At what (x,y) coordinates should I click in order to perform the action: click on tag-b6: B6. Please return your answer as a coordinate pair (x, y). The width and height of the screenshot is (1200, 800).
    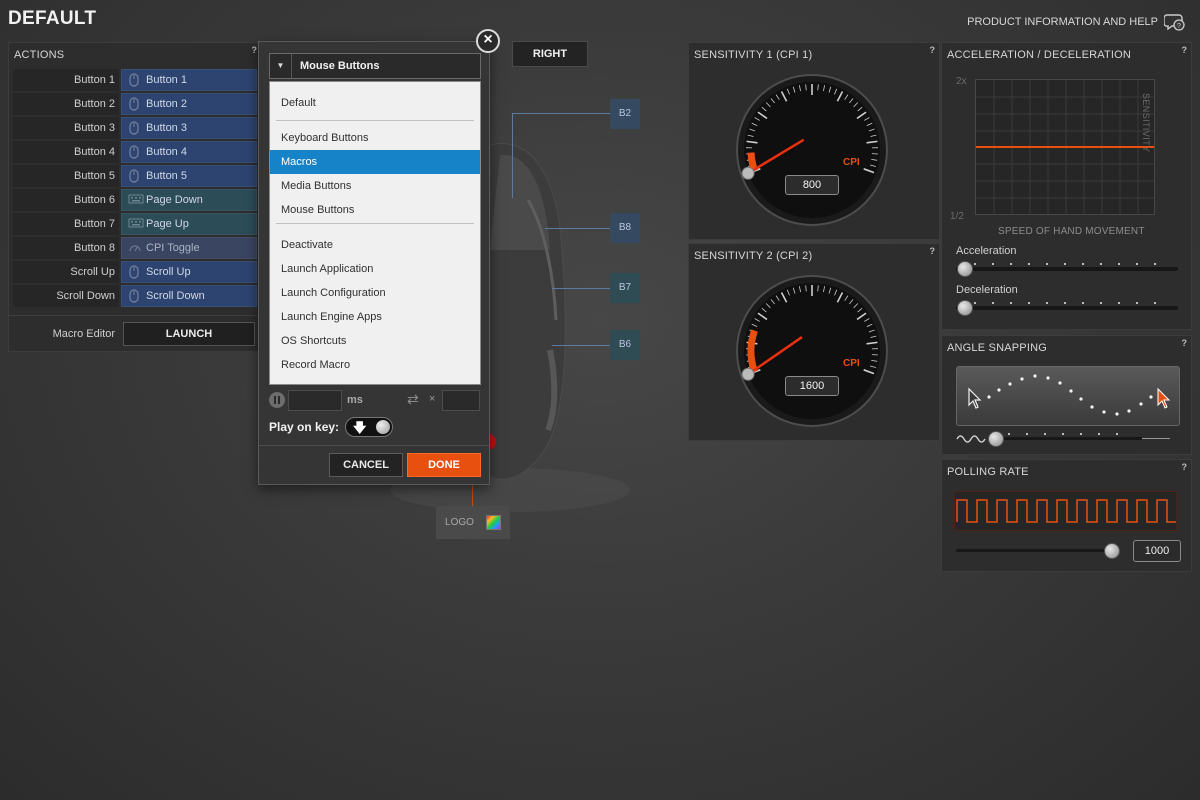
    Looking at the image, I should click on (625, 345).